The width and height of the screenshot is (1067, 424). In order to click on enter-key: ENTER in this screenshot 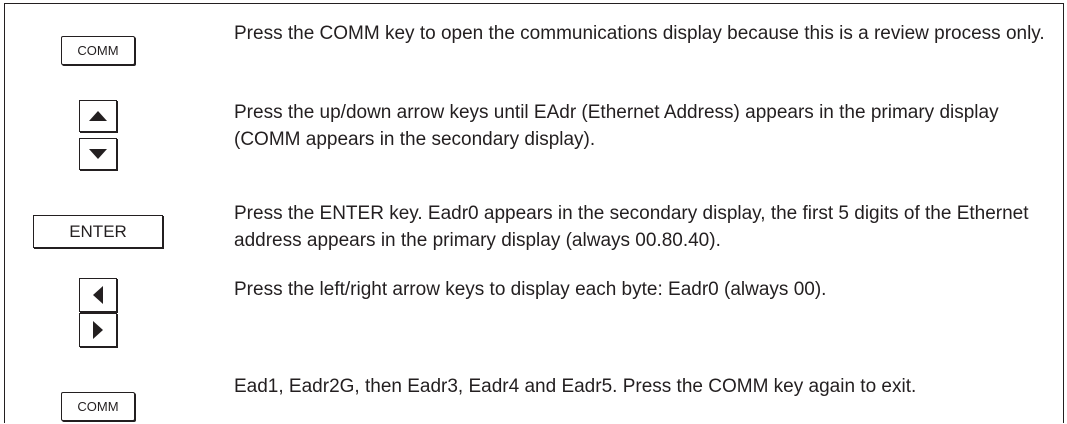, I will do `click(98, 231)`.